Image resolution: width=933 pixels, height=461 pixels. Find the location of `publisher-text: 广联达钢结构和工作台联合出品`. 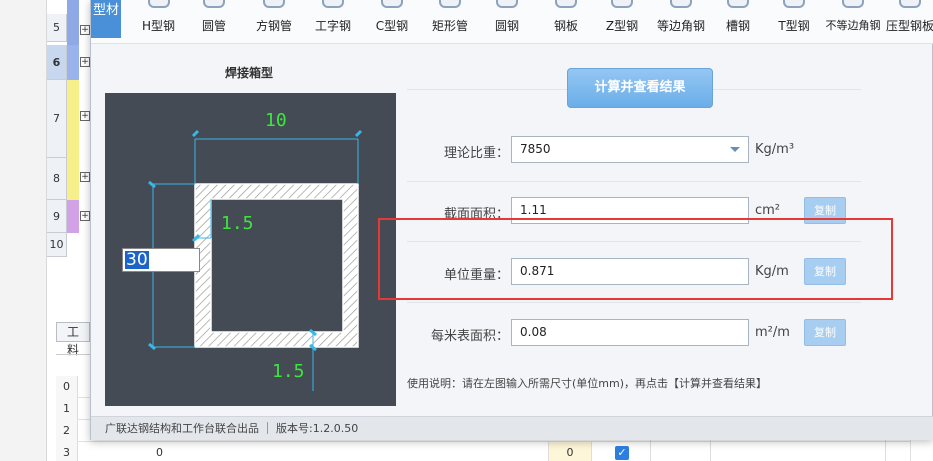

publisher-text: 广联达钢结构和工作台联合出品 is located at coordinates (182, 428).